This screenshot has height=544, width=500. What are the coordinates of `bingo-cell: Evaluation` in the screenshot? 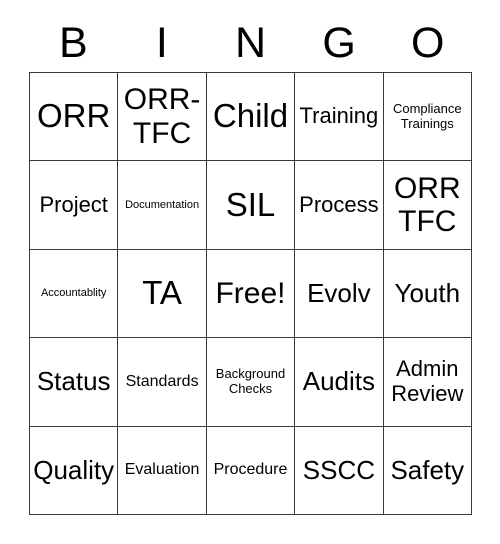 It's located at (162, 470).